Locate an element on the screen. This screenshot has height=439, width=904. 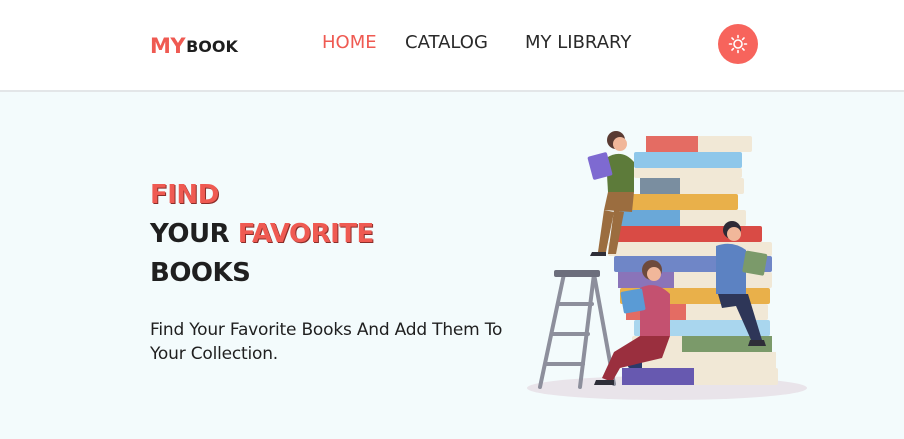
sun-icon is located at coordinates (738, 44).